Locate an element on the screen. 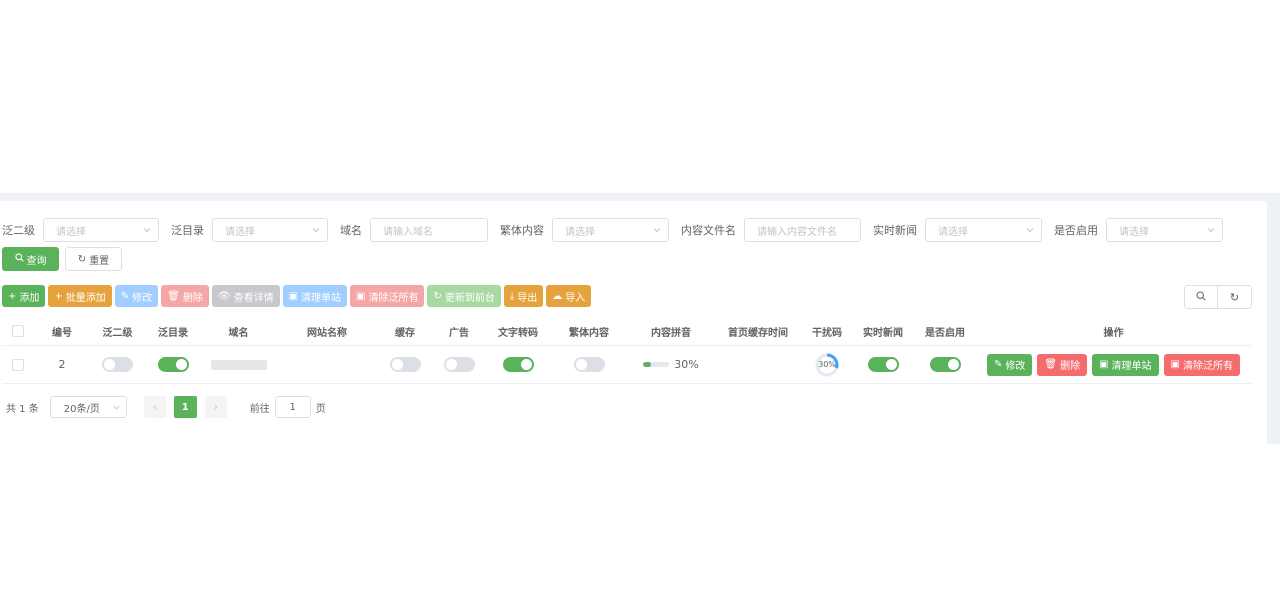 This screenshot has height=609, width=1280. realtime-news-switch is located at coordinates (883, 364).